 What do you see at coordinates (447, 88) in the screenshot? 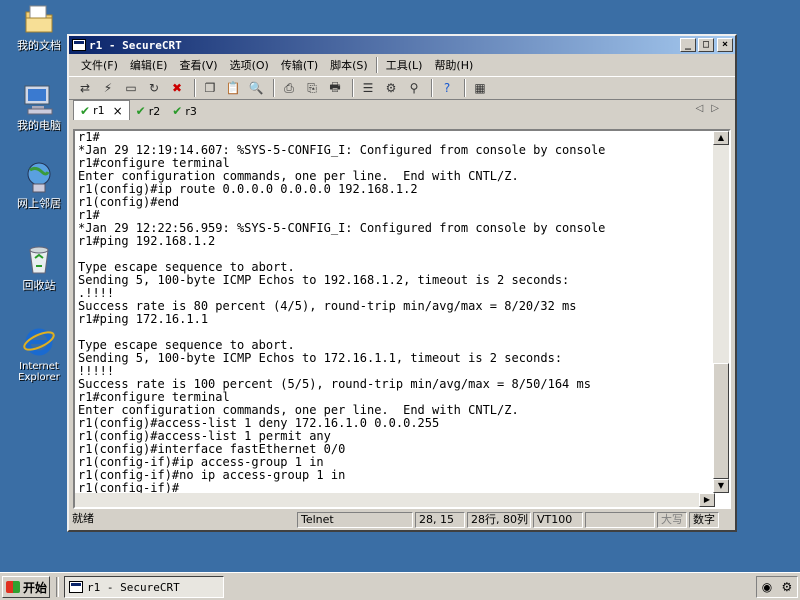
I see `help-icon: ?` at bounding box center [447, 88].